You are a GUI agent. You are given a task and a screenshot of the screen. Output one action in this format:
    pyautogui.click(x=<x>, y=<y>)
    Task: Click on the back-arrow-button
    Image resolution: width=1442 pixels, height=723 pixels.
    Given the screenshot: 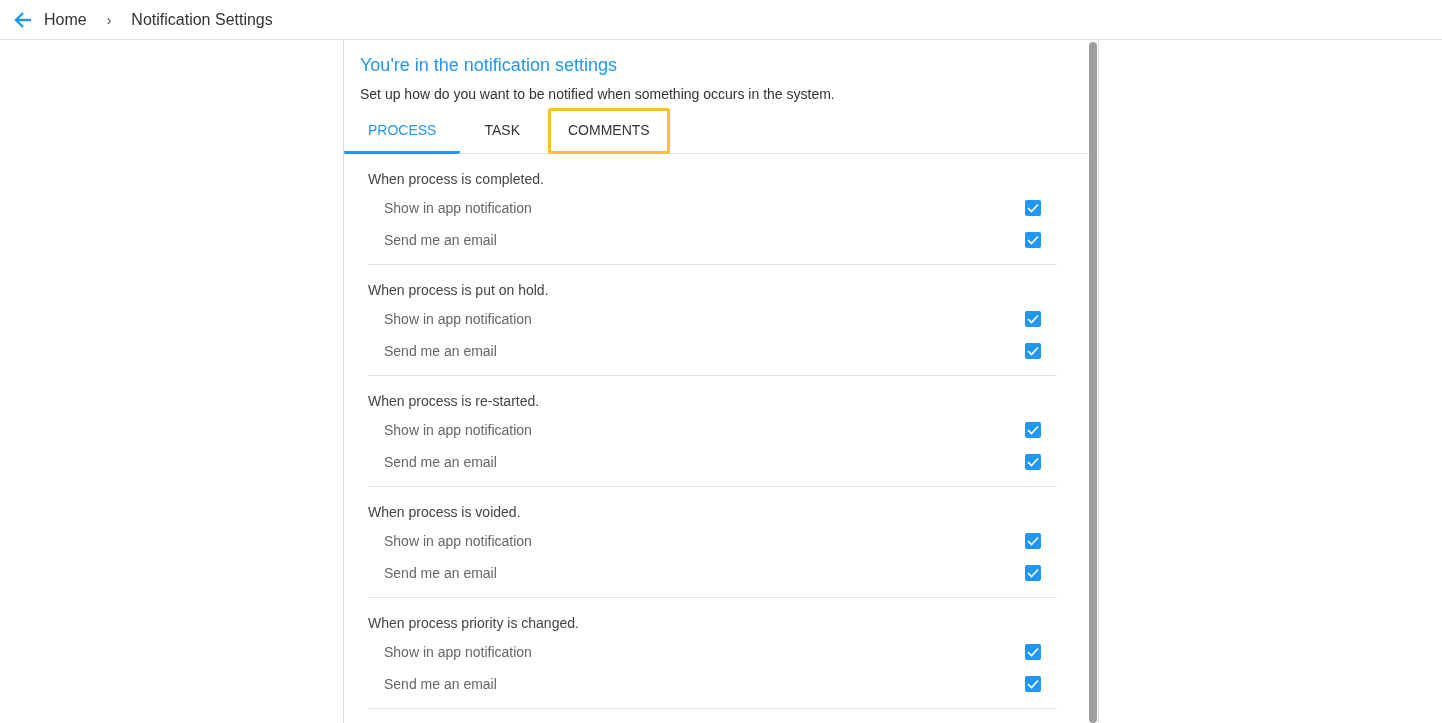 What is the action you would take?
    pyautogui.click(x=23, y=19)
    